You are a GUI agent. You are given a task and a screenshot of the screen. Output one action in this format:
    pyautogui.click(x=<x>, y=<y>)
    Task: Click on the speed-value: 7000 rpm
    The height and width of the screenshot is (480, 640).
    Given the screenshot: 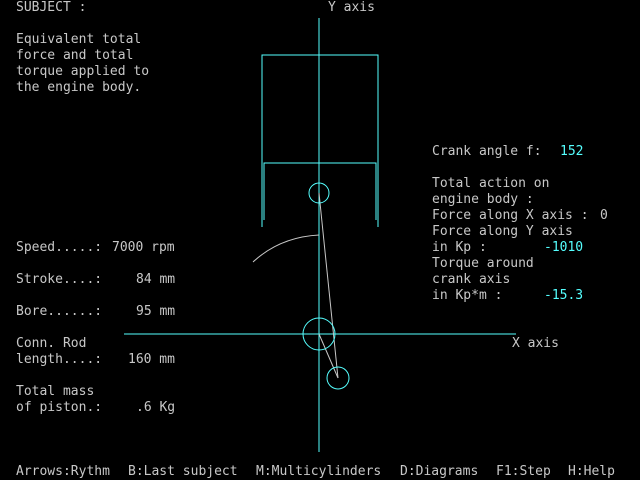 What is the action you would take?
    pyautogui.click(x=143, y=247)
    